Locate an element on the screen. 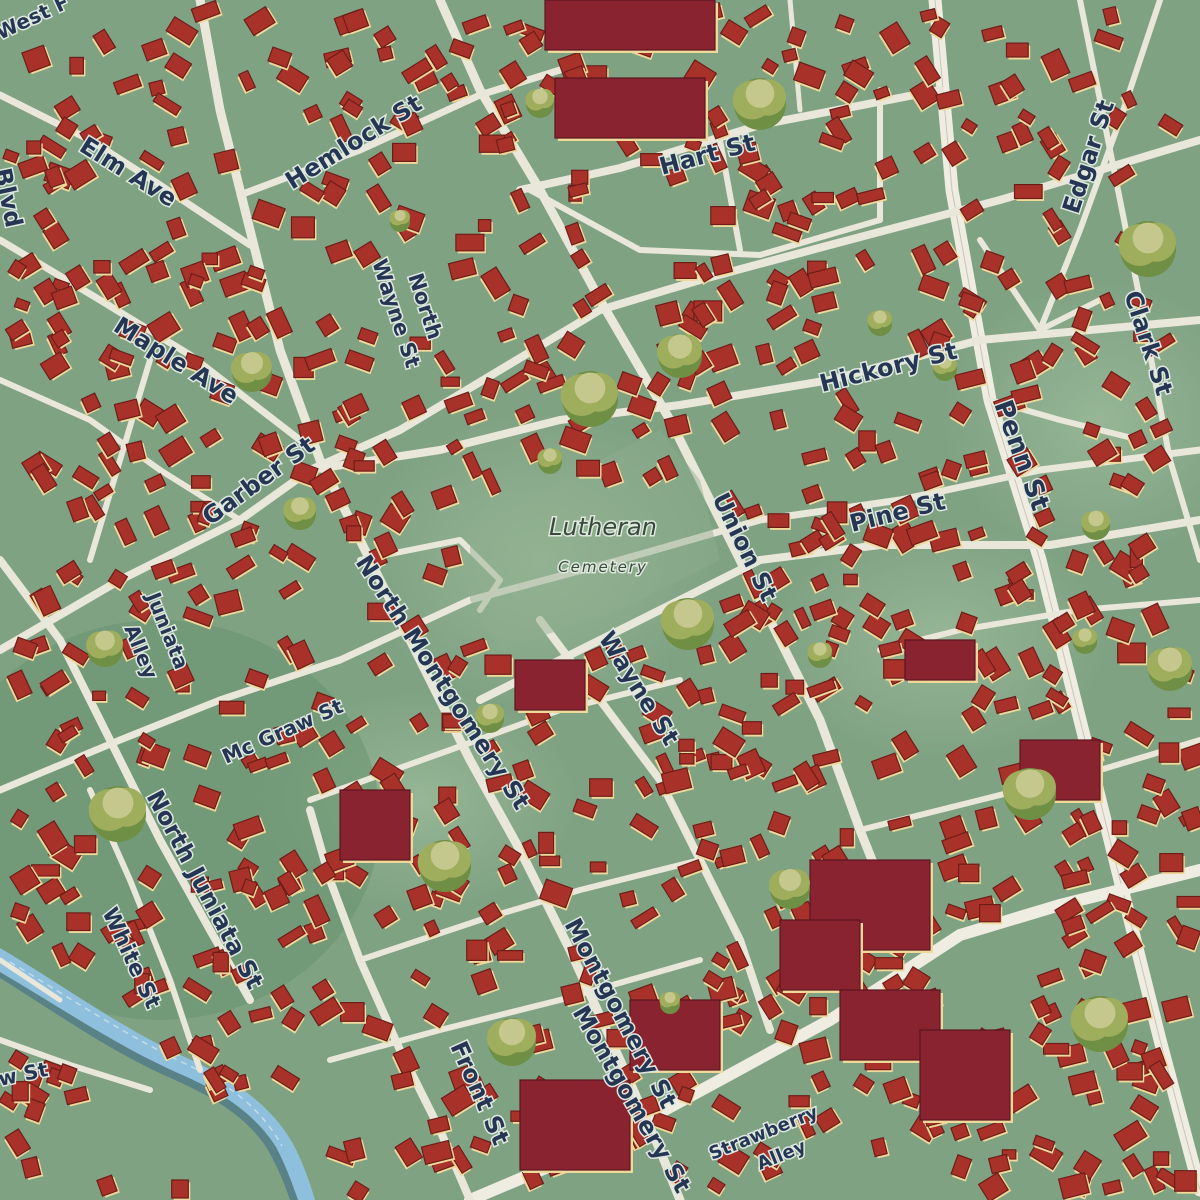 The width and height of the screenshot is (1200, 1200). cemetery-name-label: Lutheran is located at coordinates (603, 527).